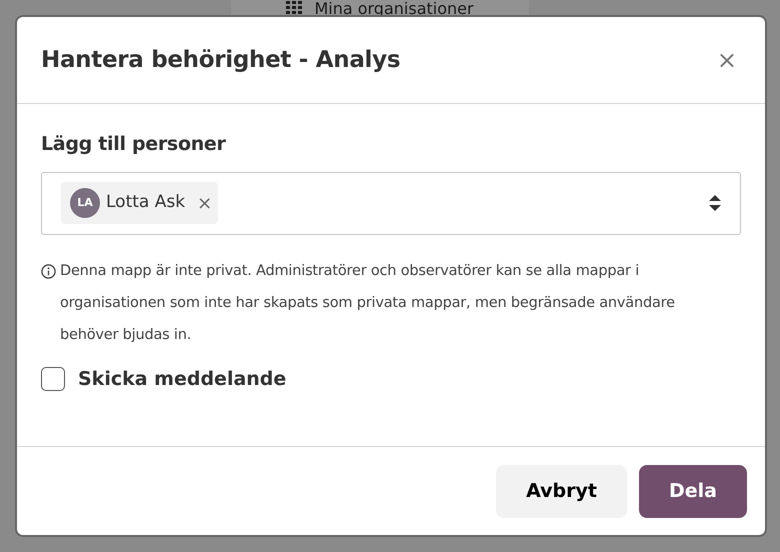 The image size is (780, 552). Describe the element at coordinates (220, 60) in the screenshot. I see `dialog-title: Hantera behörighet - Analys` at that location.